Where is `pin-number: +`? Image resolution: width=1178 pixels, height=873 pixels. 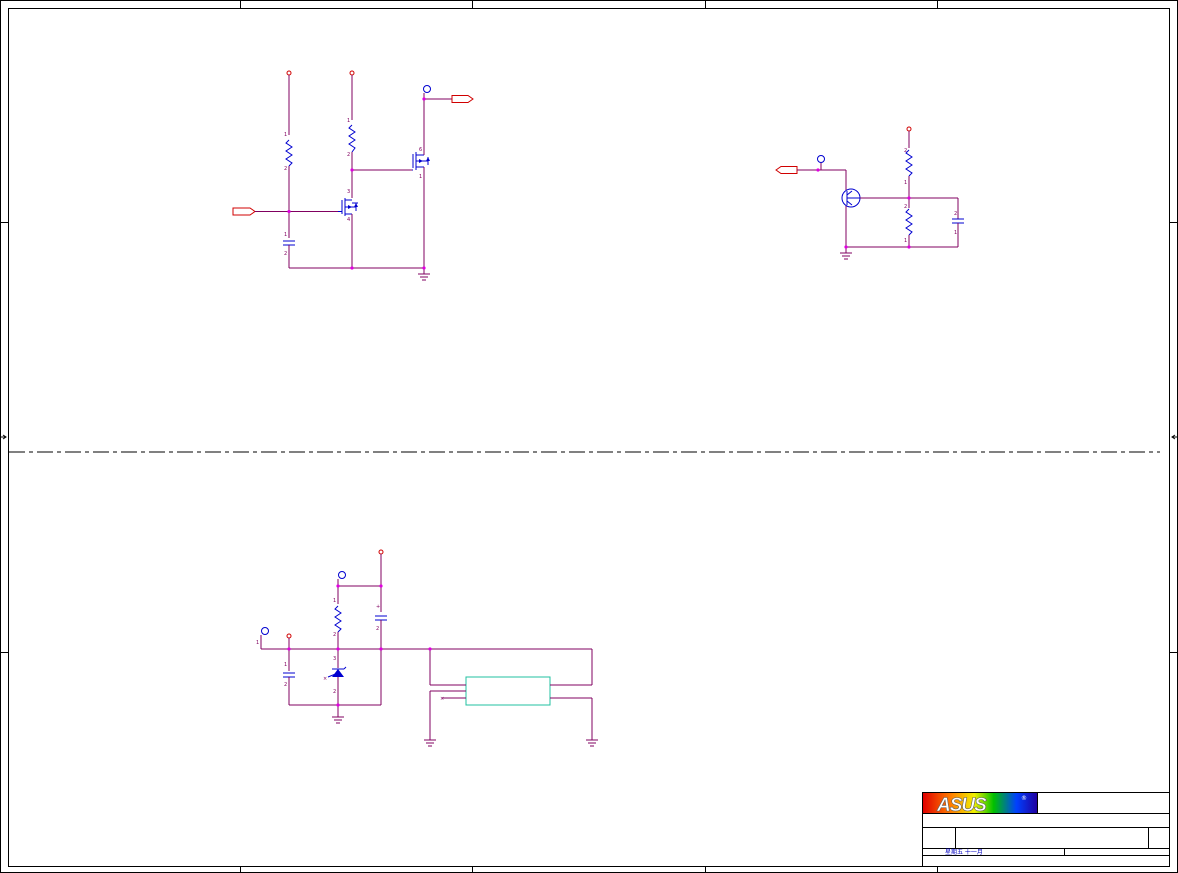 pin-number: + is located at coordinates (378, 607).